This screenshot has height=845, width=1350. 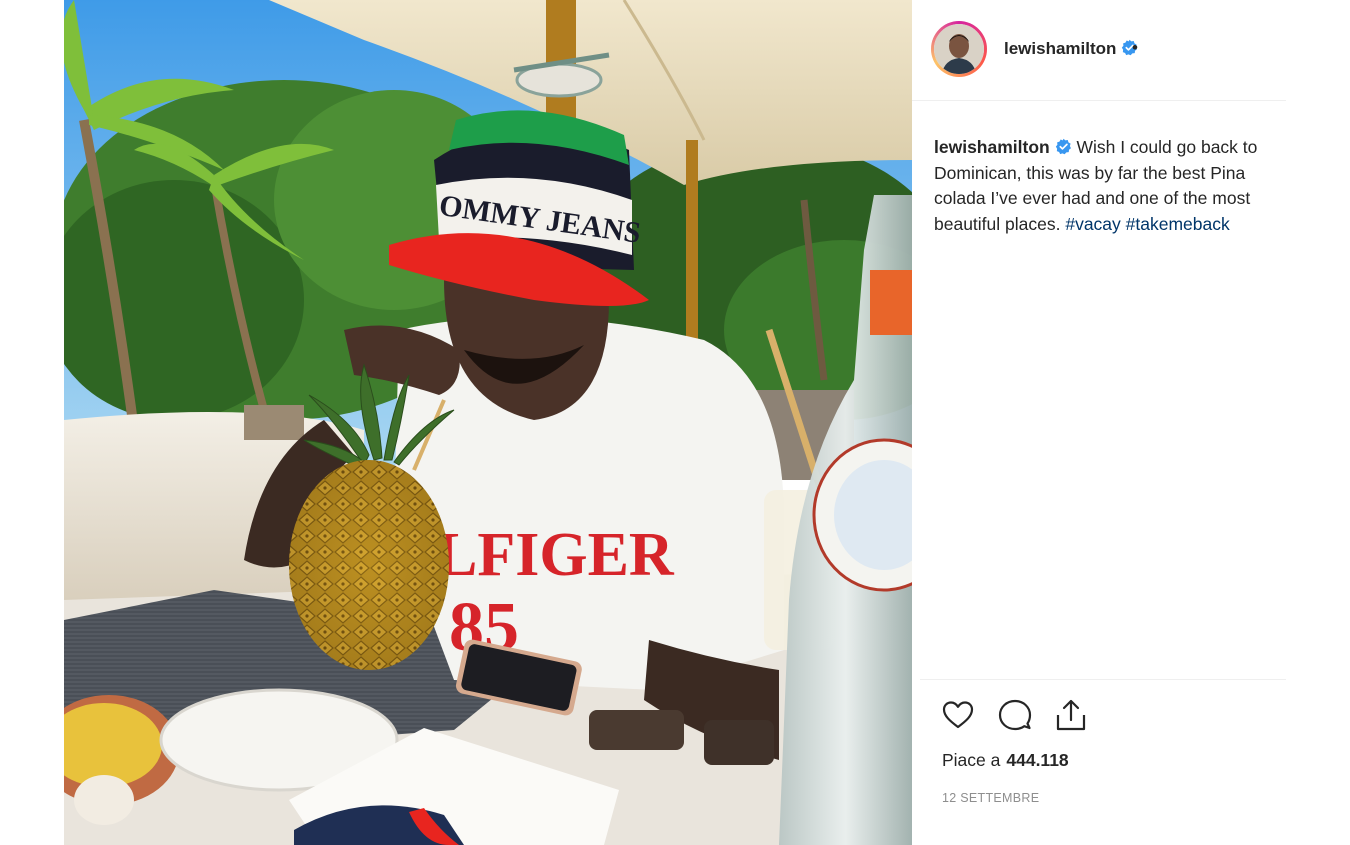 What do you see at coordinates (958, 715) in the screenshot?
I see `heart-icon` at bounding box center [958, 715].